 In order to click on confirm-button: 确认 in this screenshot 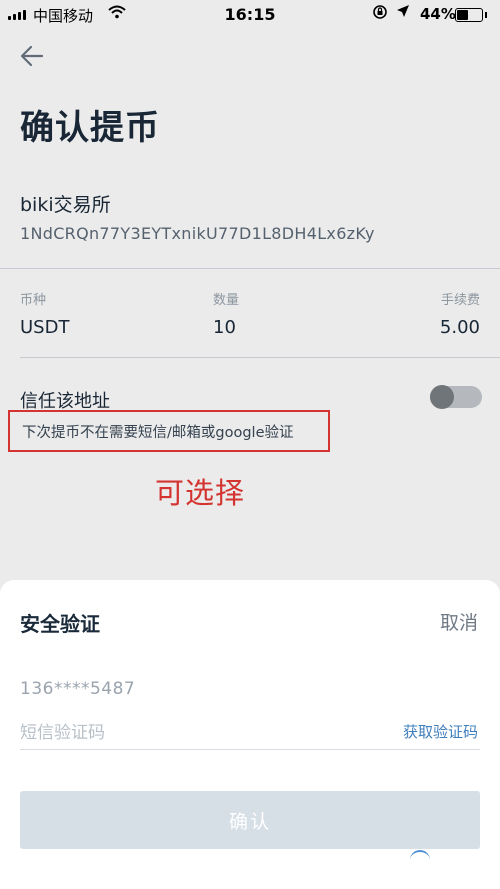, I will do `click(250, 820)`.